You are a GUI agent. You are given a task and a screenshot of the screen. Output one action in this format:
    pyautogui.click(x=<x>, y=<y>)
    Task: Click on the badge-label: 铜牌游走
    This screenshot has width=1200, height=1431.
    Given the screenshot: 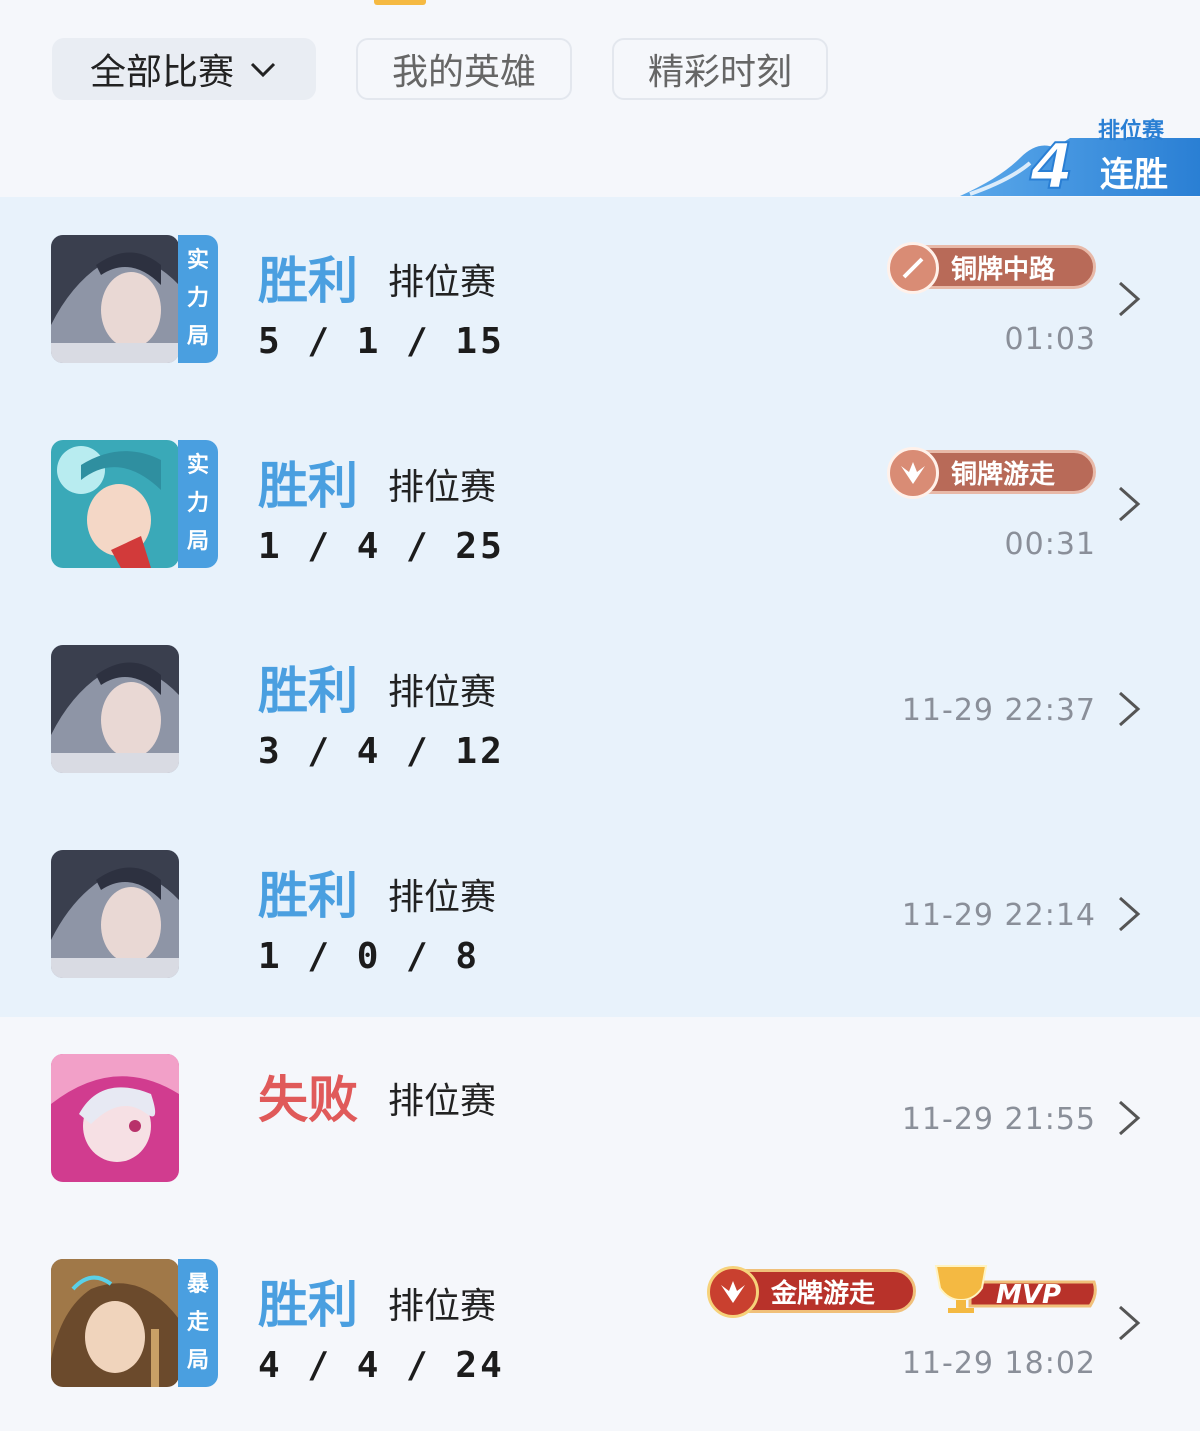 What is the action you would take?
    pyautogui.click(x=1003, y=474)
    